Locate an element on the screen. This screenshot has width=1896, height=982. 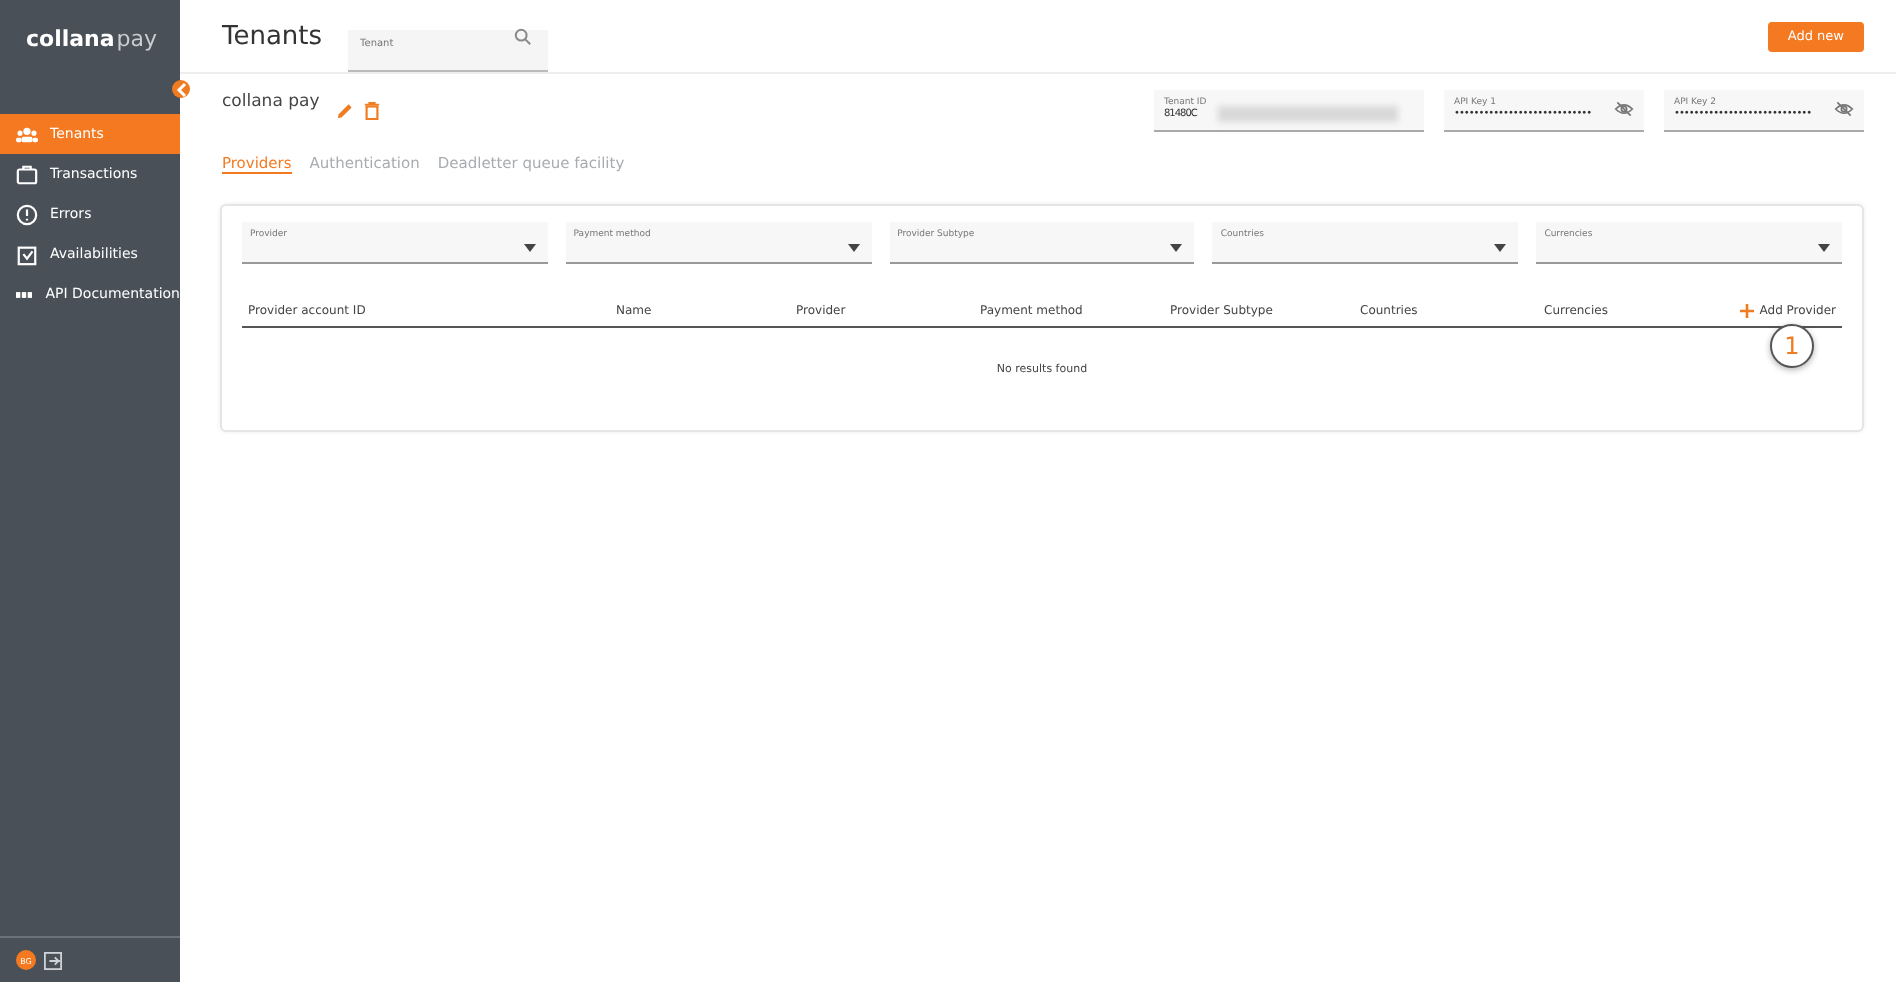
alert-icon is located at coordinates (27, 214).